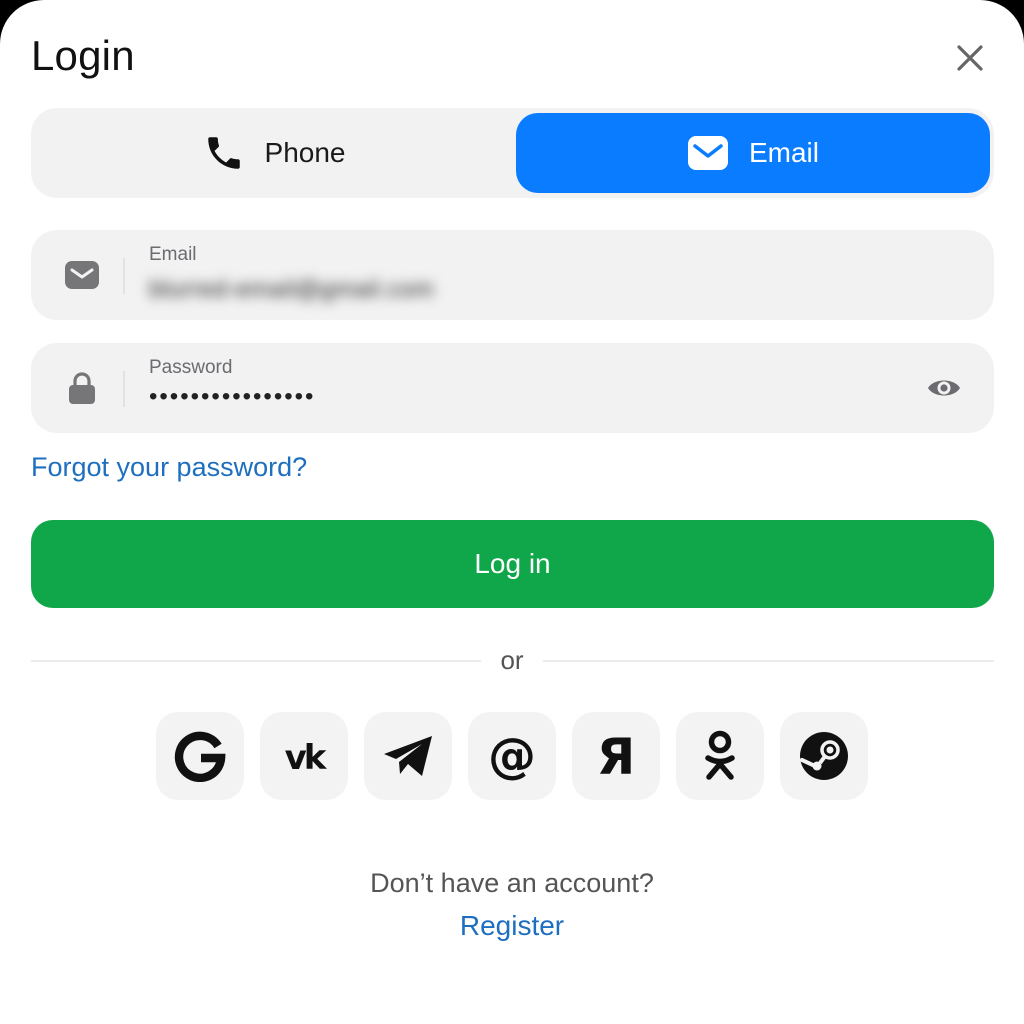 The height and width of the screenshot is (1024, 1024). I want to click on close-icon, so click(970, 58).